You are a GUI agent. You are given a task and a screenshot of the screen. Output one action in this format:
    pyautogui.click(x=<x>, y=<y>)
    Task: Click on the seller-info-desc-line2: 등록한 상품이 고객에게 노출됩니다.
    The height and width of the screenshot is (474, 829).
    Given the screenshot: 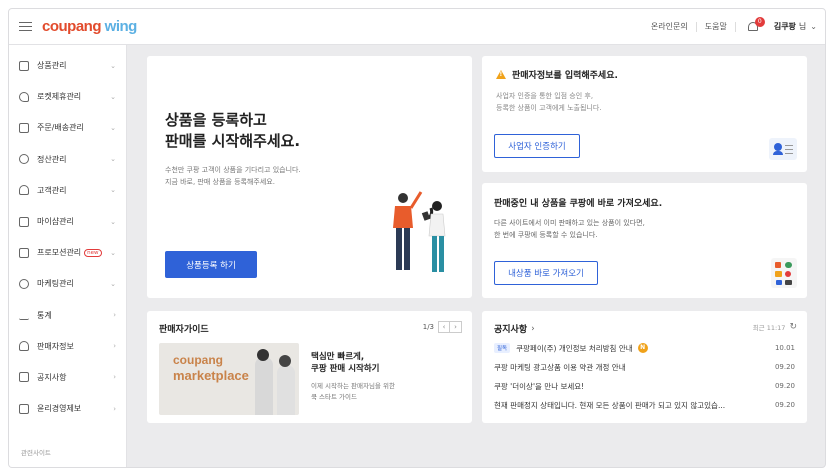 What is the action you would take?
    pyautogui.click(x=549, y=108)
    